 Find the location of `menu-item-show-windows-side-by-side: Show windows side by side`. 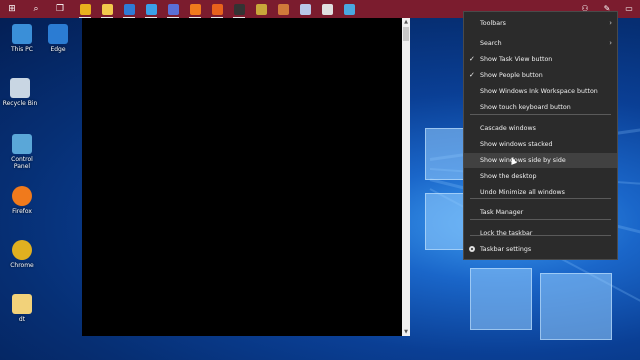

menu-item-show-windows-side-by-side: Show windows side by side is located at coordinates (540, 160).